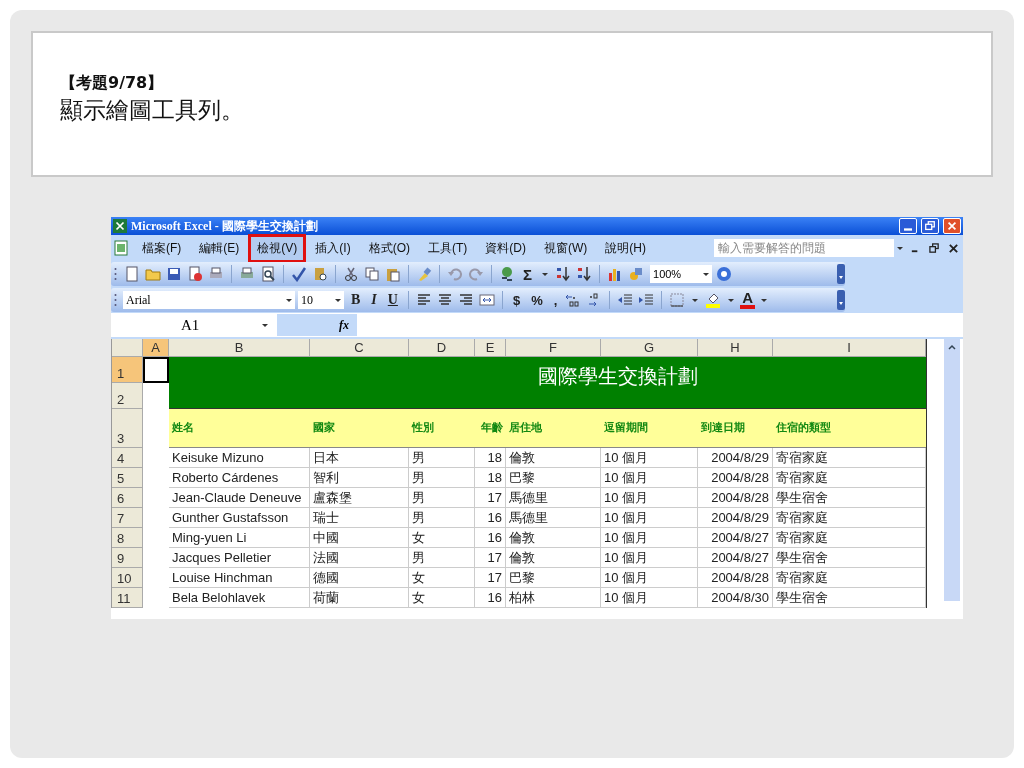 The image size is (1024, 768). I want to click on decrease-indent-icon, so click(625, 300).